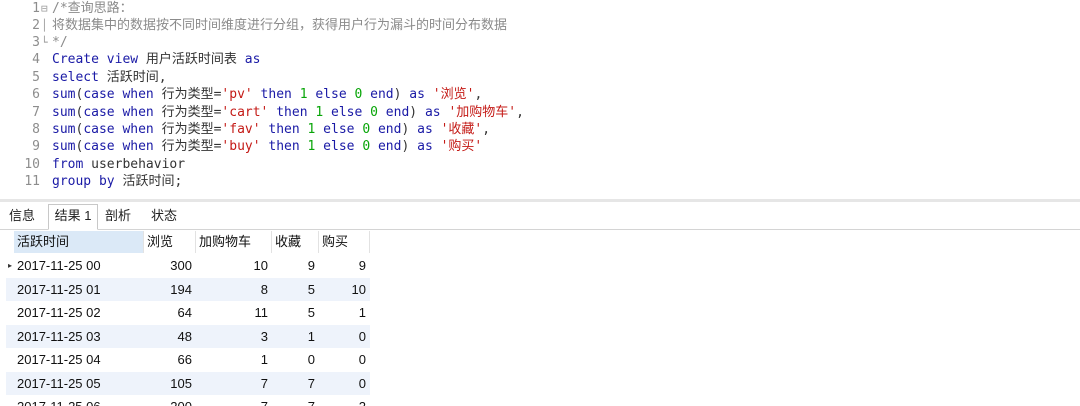 The width and height of the screenshot is (1080, 406). I want to click on table-row: ▸ 2017-11-25 00 300 10 9 9, so click(188, 266).